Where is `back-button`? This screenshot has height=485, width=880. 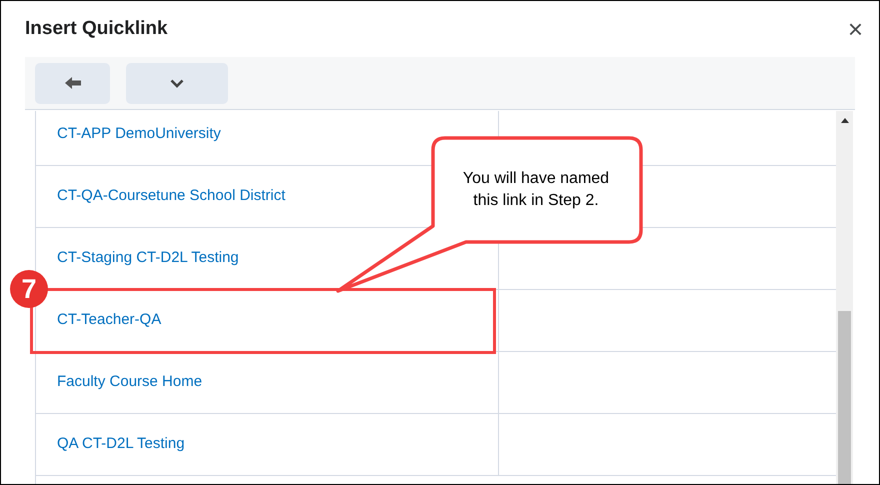 back-button is located at coordinates (72, 83).